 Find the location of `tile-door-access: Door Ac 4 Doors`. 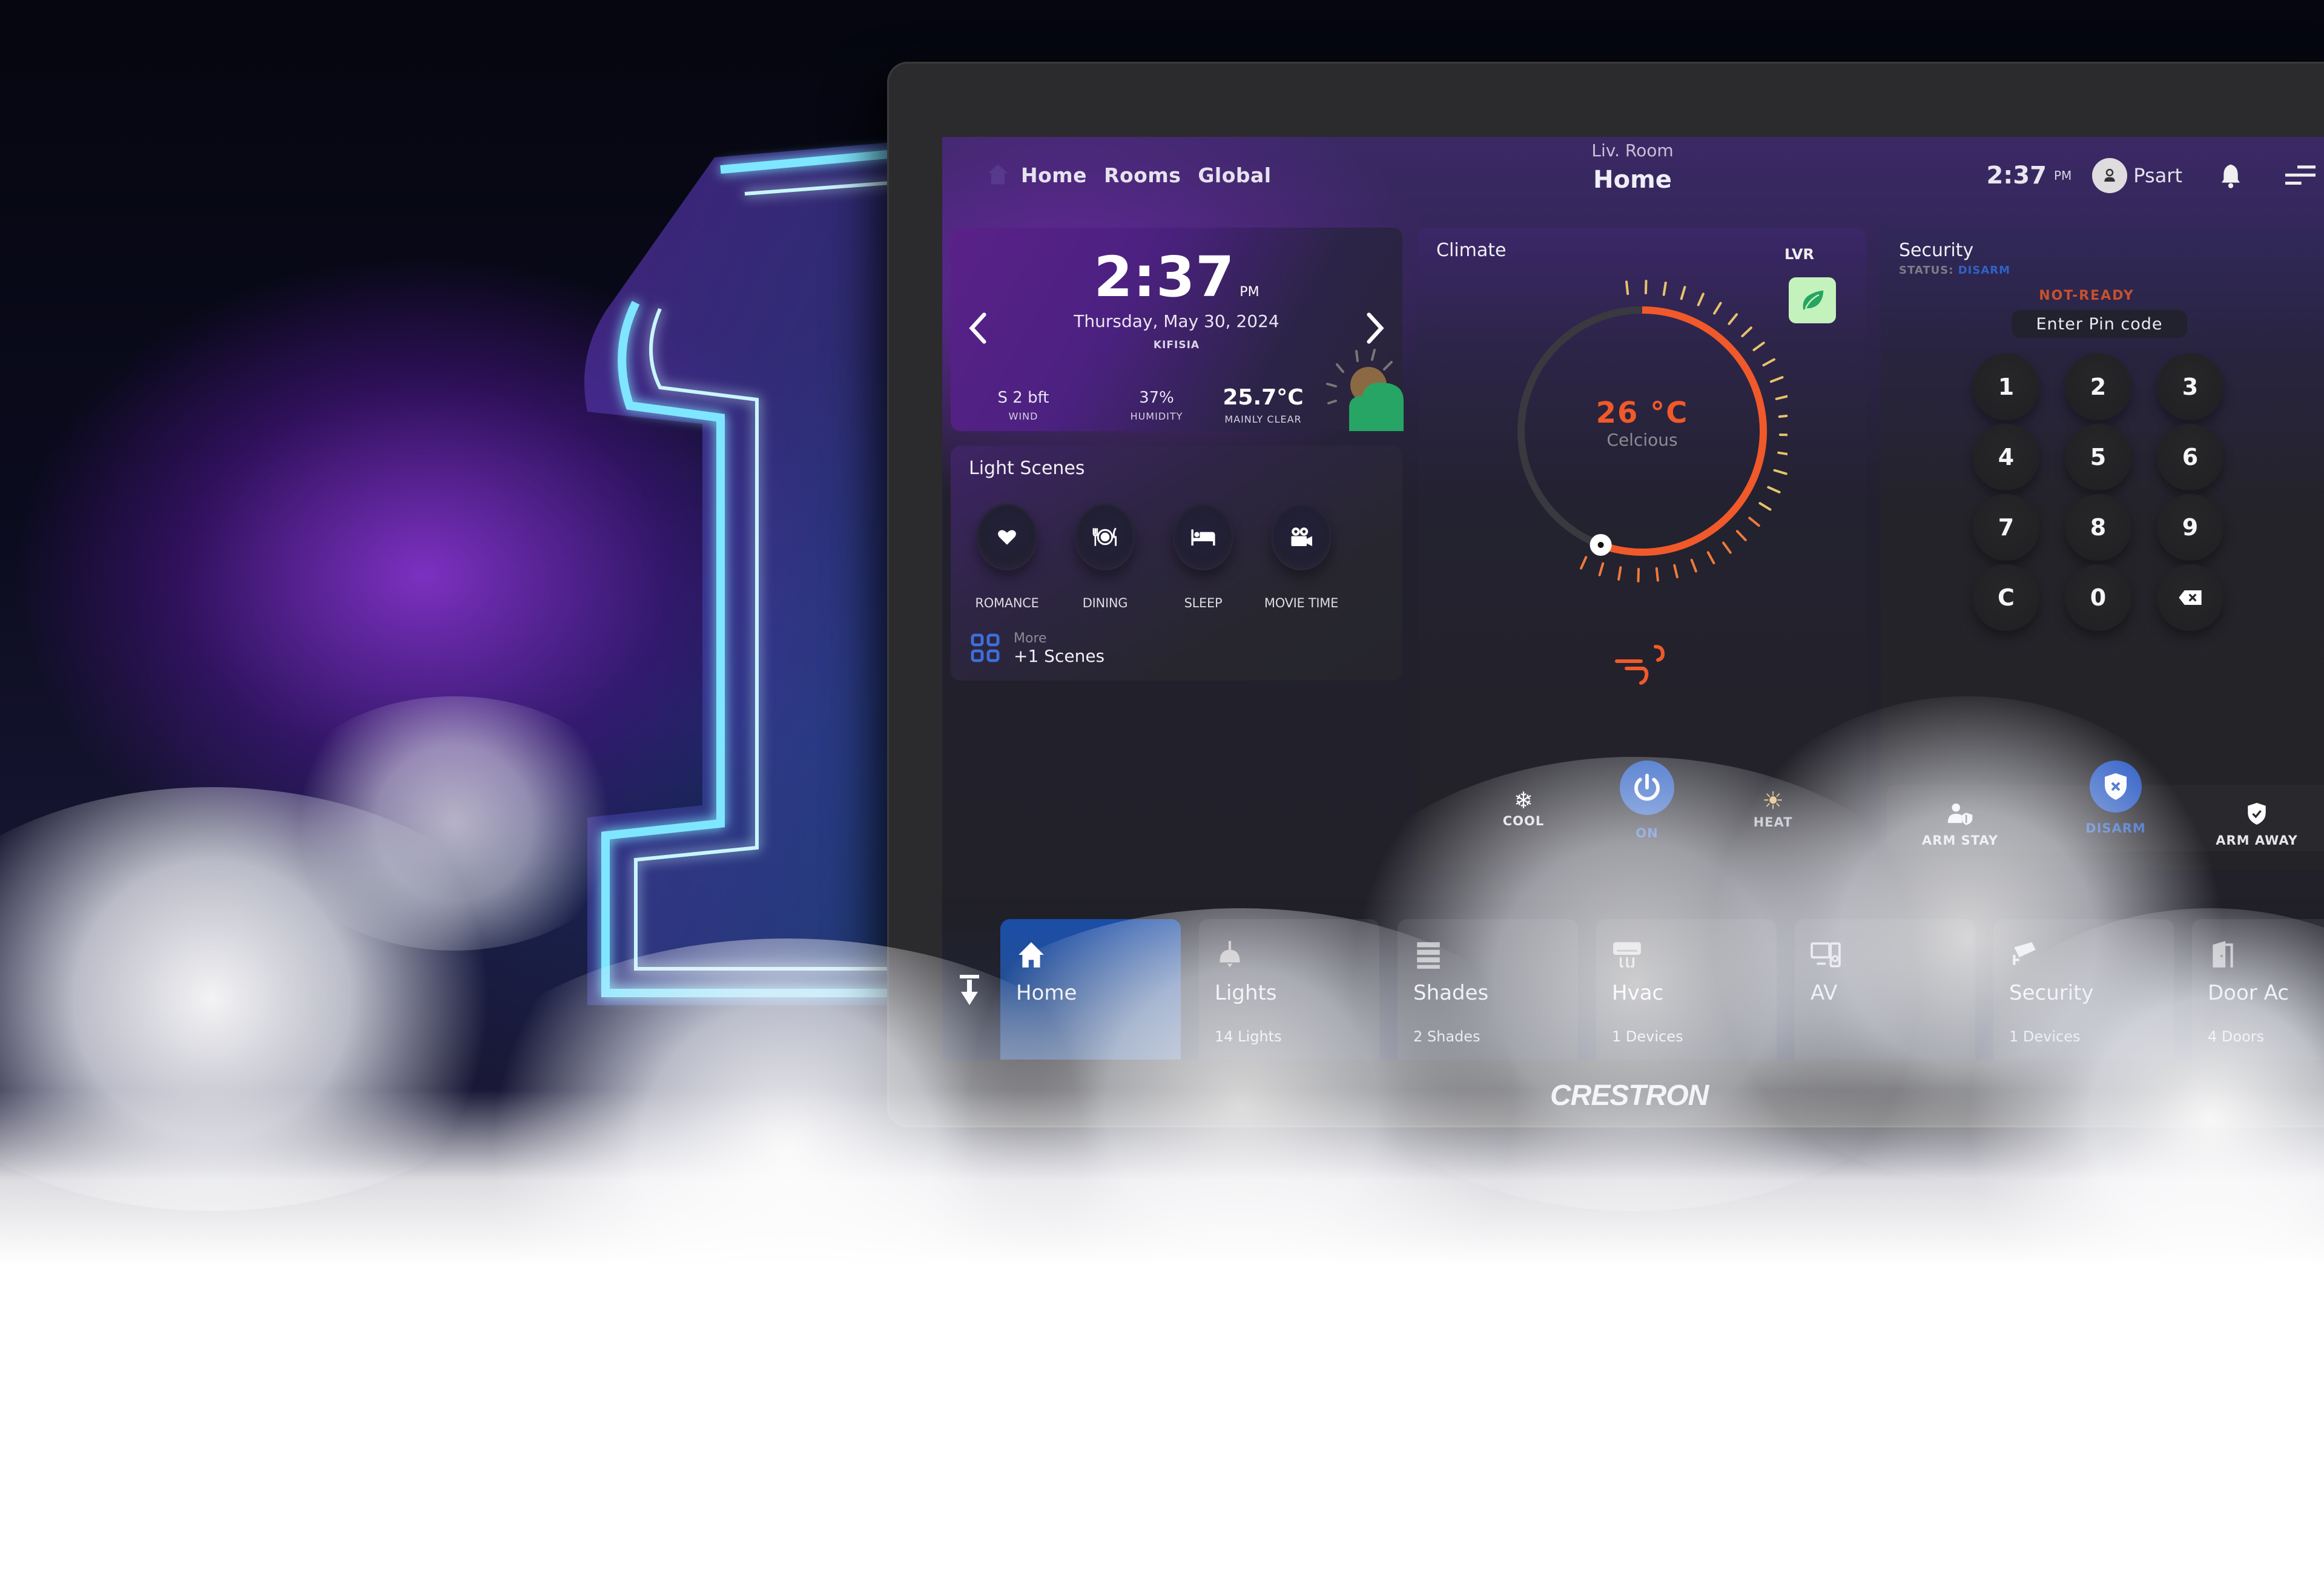

tile-door-access: Door Ac 4 Doors is located at coordinates (2258, 989).